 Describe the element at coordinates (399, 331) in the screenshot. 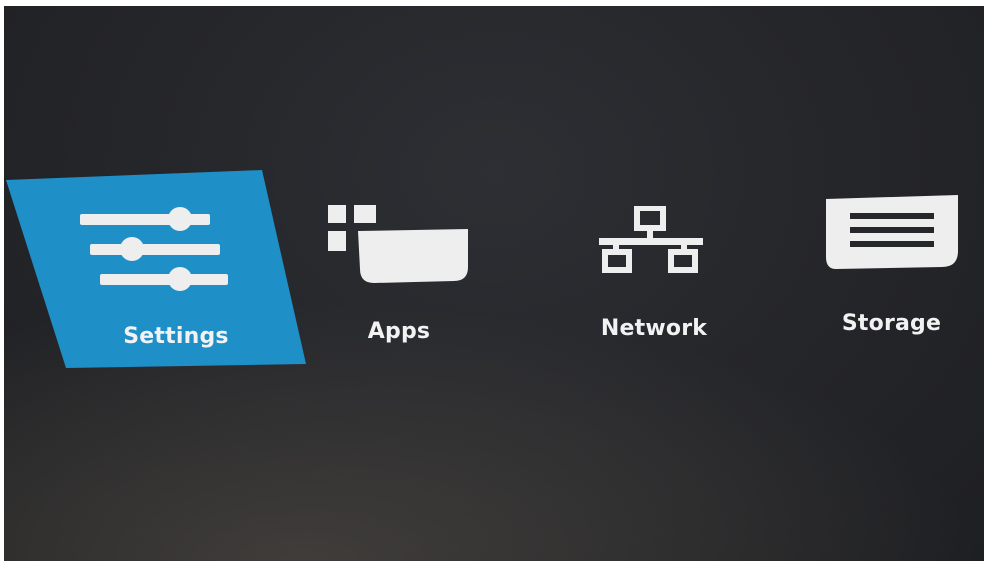

I see `menu-item-label: Apps` at that location.